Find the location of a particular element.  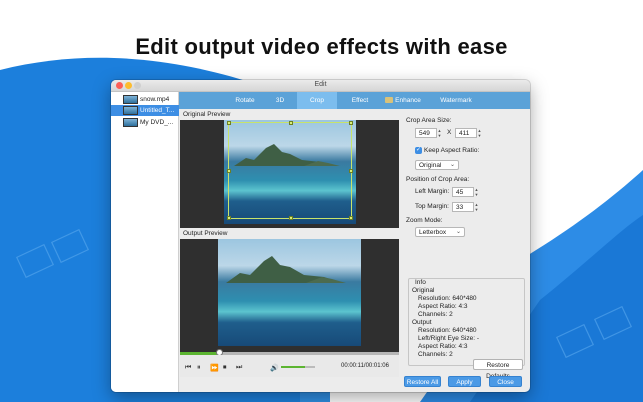

output-channels: Channels: 2 is located at coordinates (435, 354).